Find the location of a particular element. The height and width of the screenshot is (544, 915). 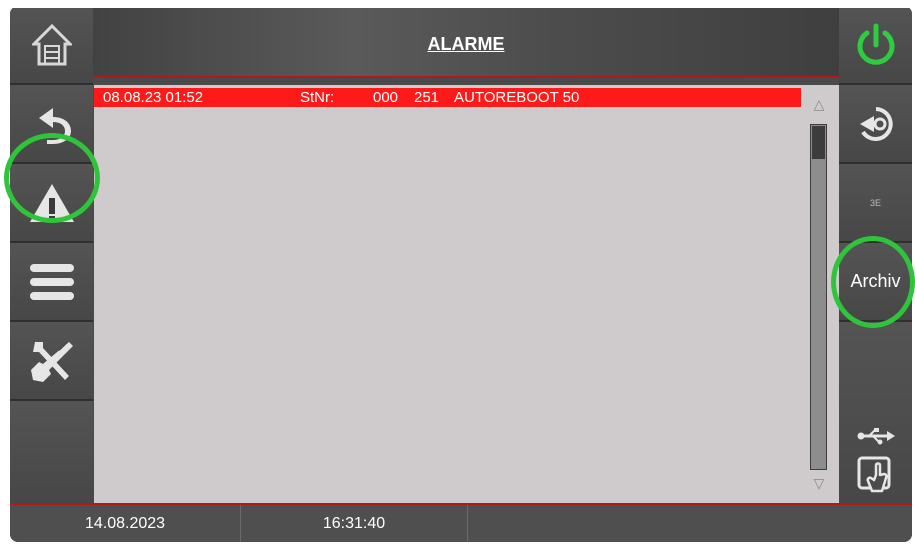

footer-date: 14.08.2023 is located at coordinates (125, 523).